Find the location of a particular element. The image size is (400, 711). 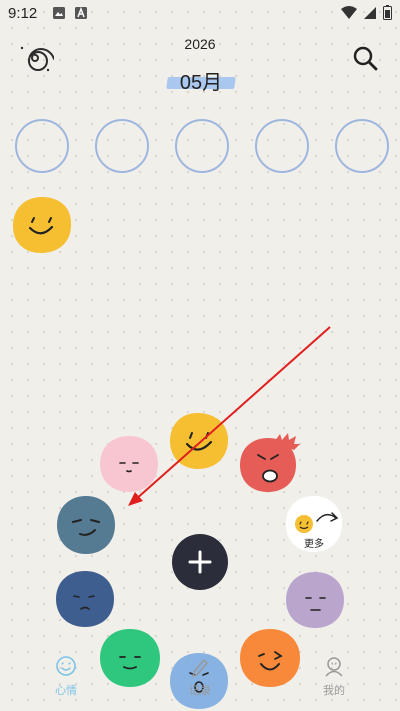

profile-icon is located at coordinates (334, 667).